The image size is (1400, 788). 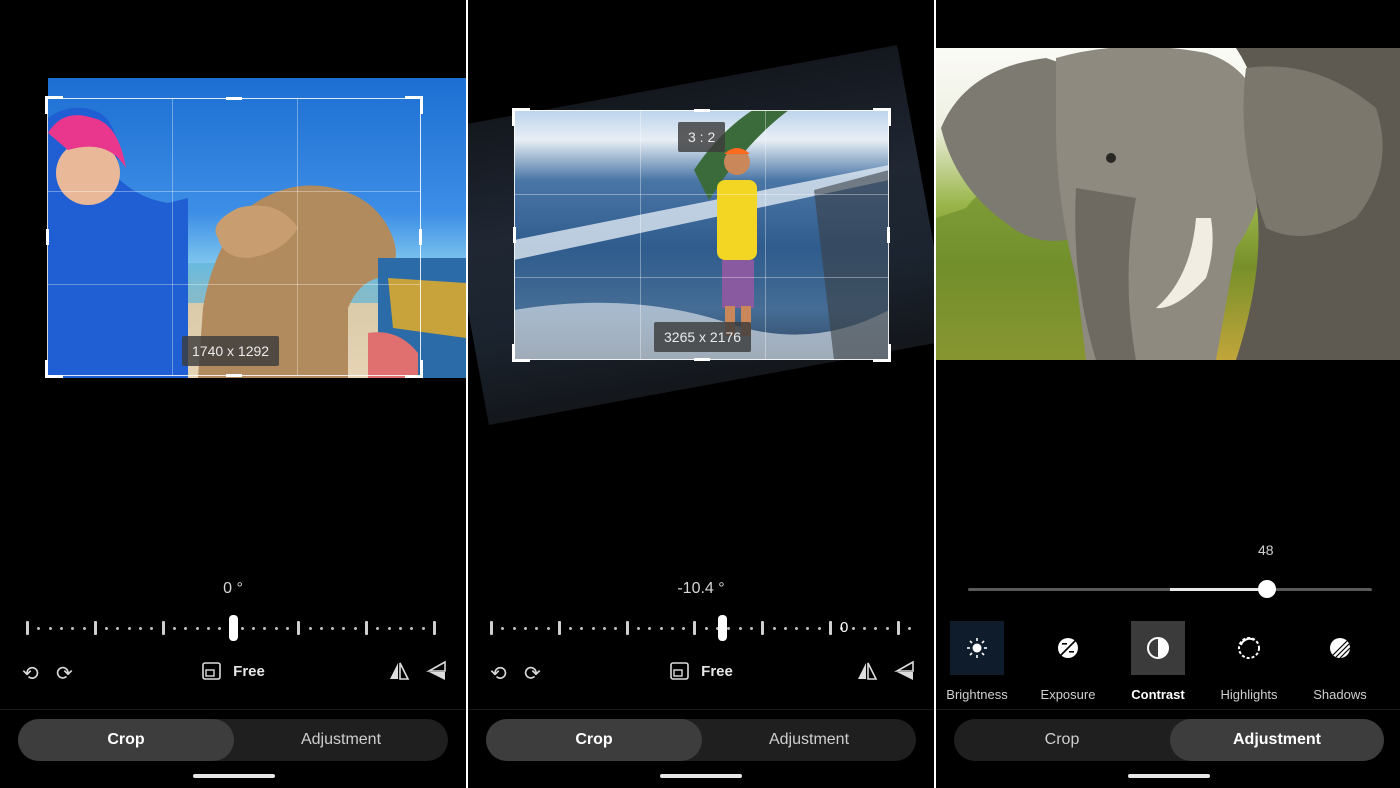 What do you see at coordinates (1266, 550) in the screenshot?
I see `slider-value-readout: 48` at bounding box center [1266, 550].